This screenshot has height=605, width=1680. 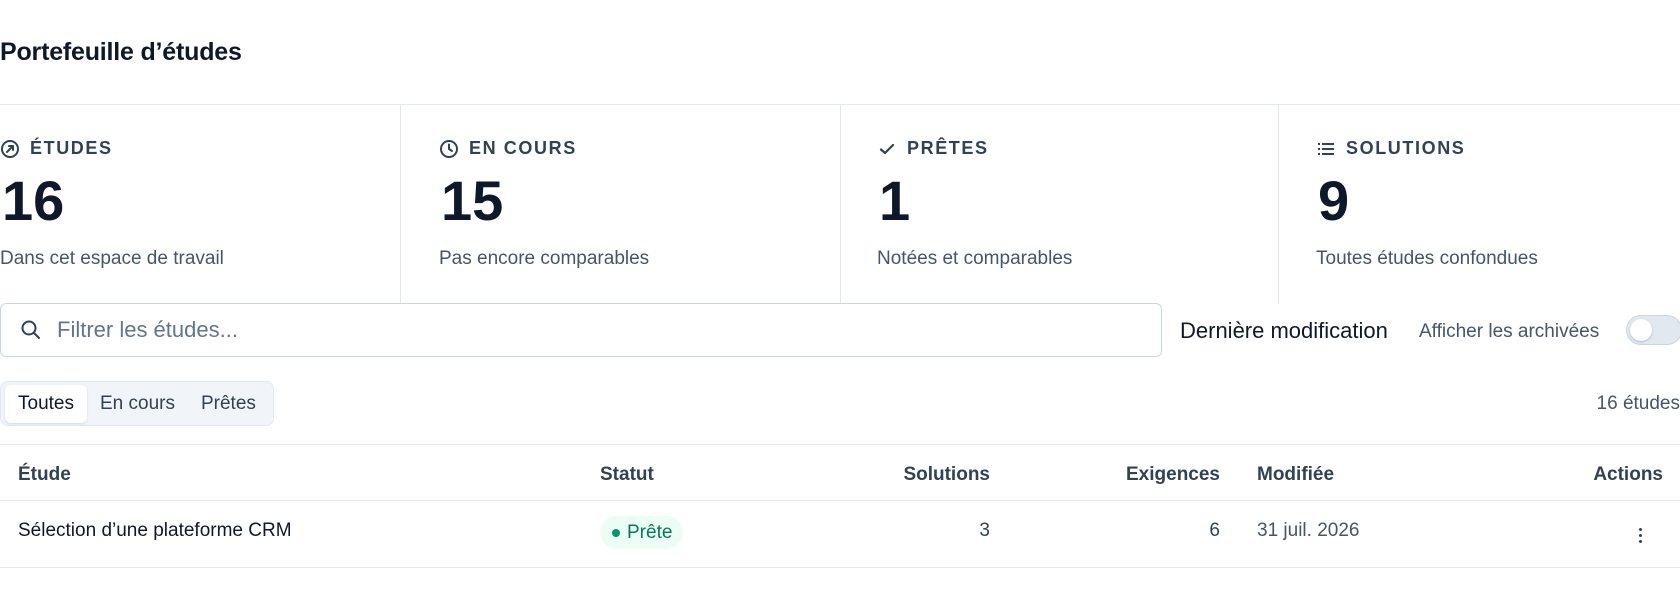 I want to click on list-icon, so click(x=1326, y=149).